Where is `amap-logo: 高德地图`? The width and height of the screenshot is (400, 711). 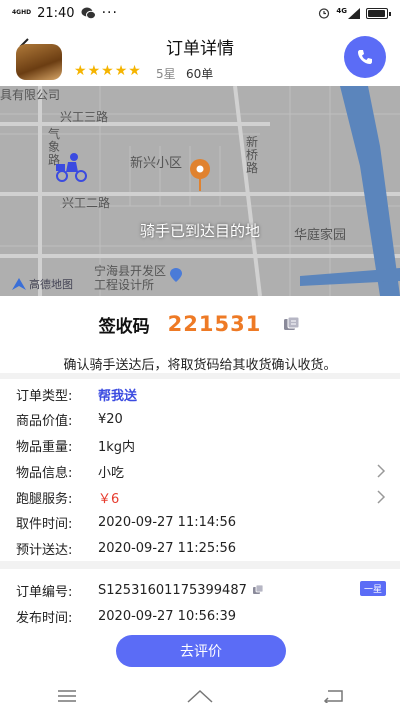
amap-logo: 高德地图 is located at coordinates (42, 284).